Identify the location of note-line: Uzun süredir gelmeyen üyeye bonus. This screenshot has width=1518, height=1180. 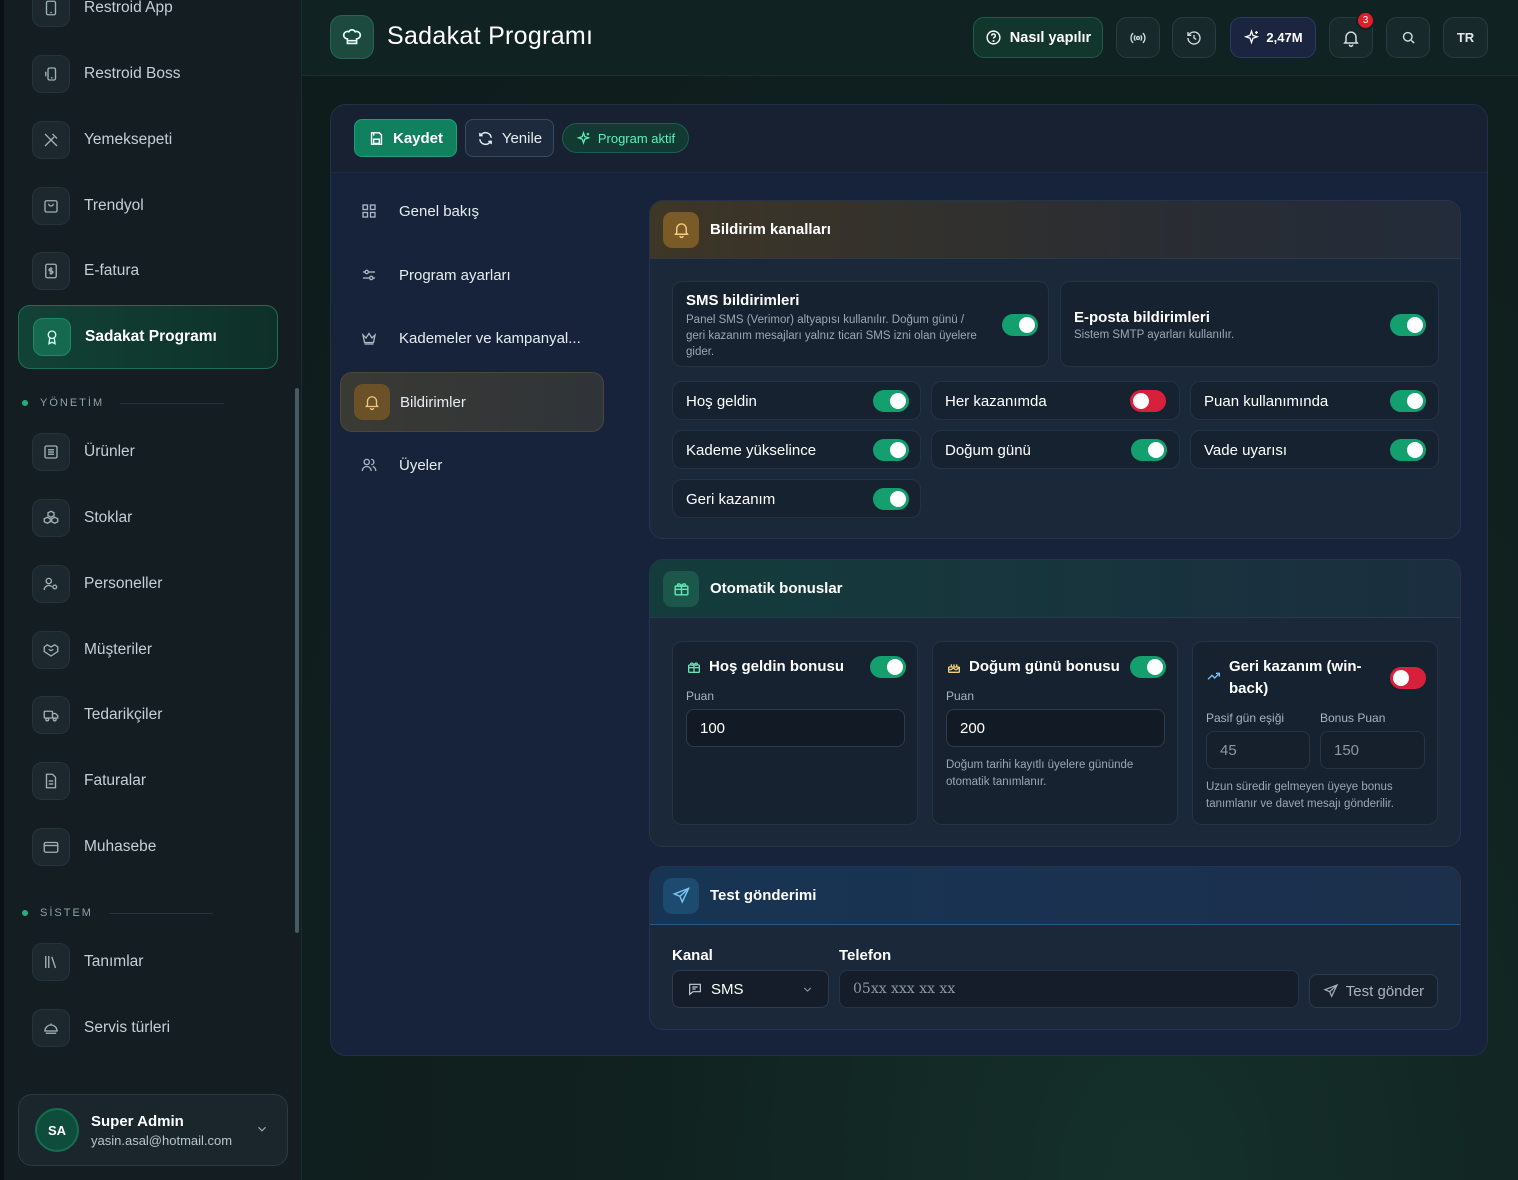
(1299, 787).